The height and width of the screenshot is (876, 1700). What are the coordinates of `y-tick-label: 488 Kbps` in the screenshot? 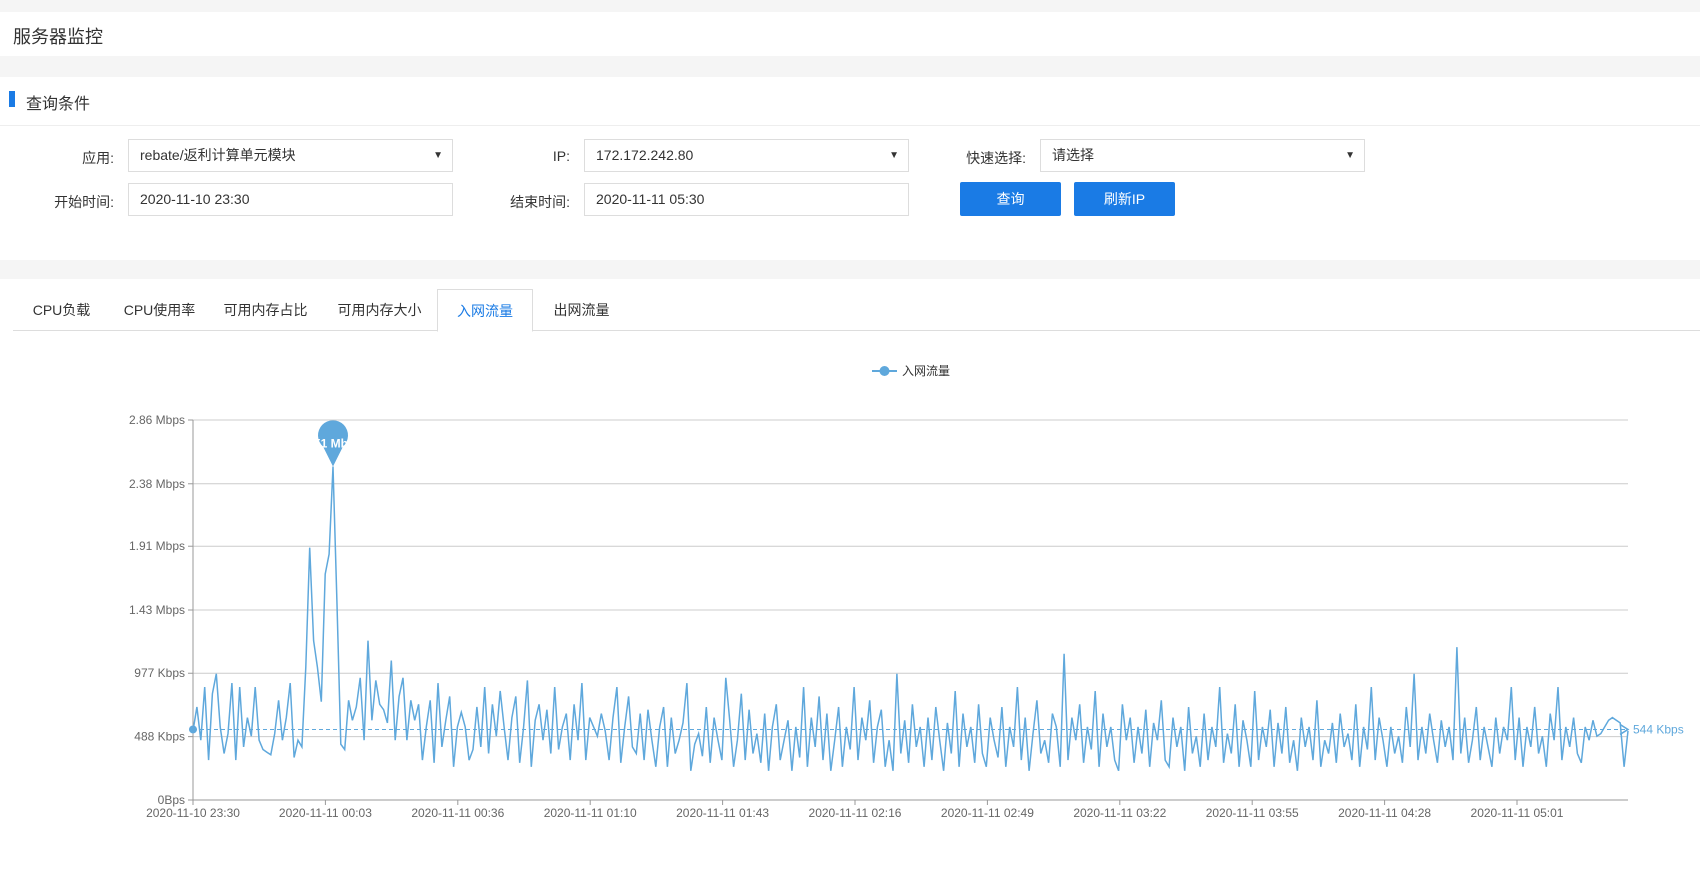 It's located at (159, 737).